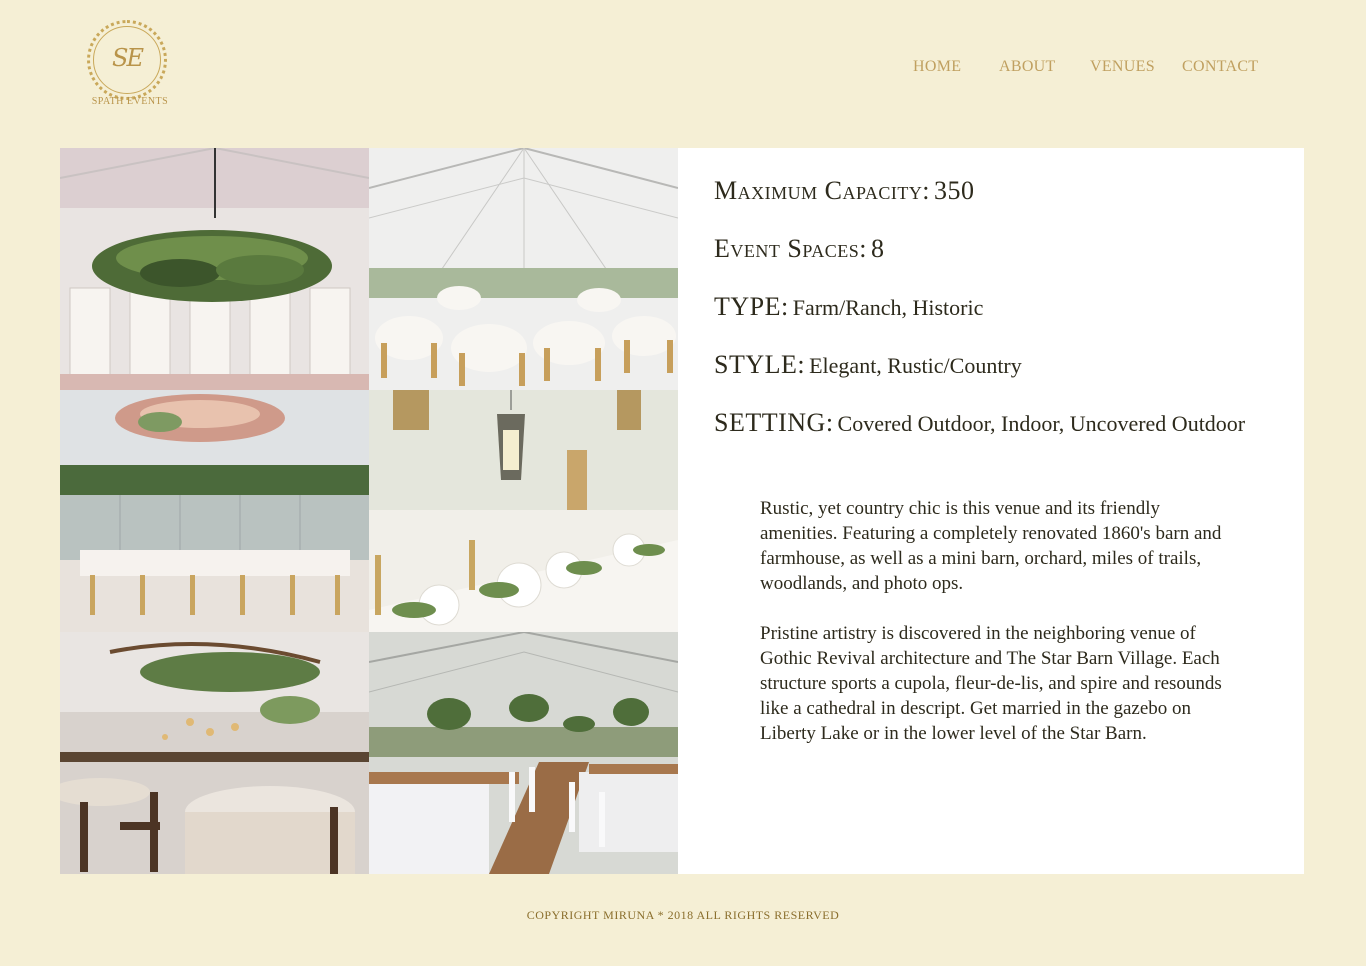 This screenshot has height=966, width=1366. What do you see at coordinates (1027, 67) in the screenshot?
I see `nav-about-link: ABOUT` at bounding box center [1027, 67].